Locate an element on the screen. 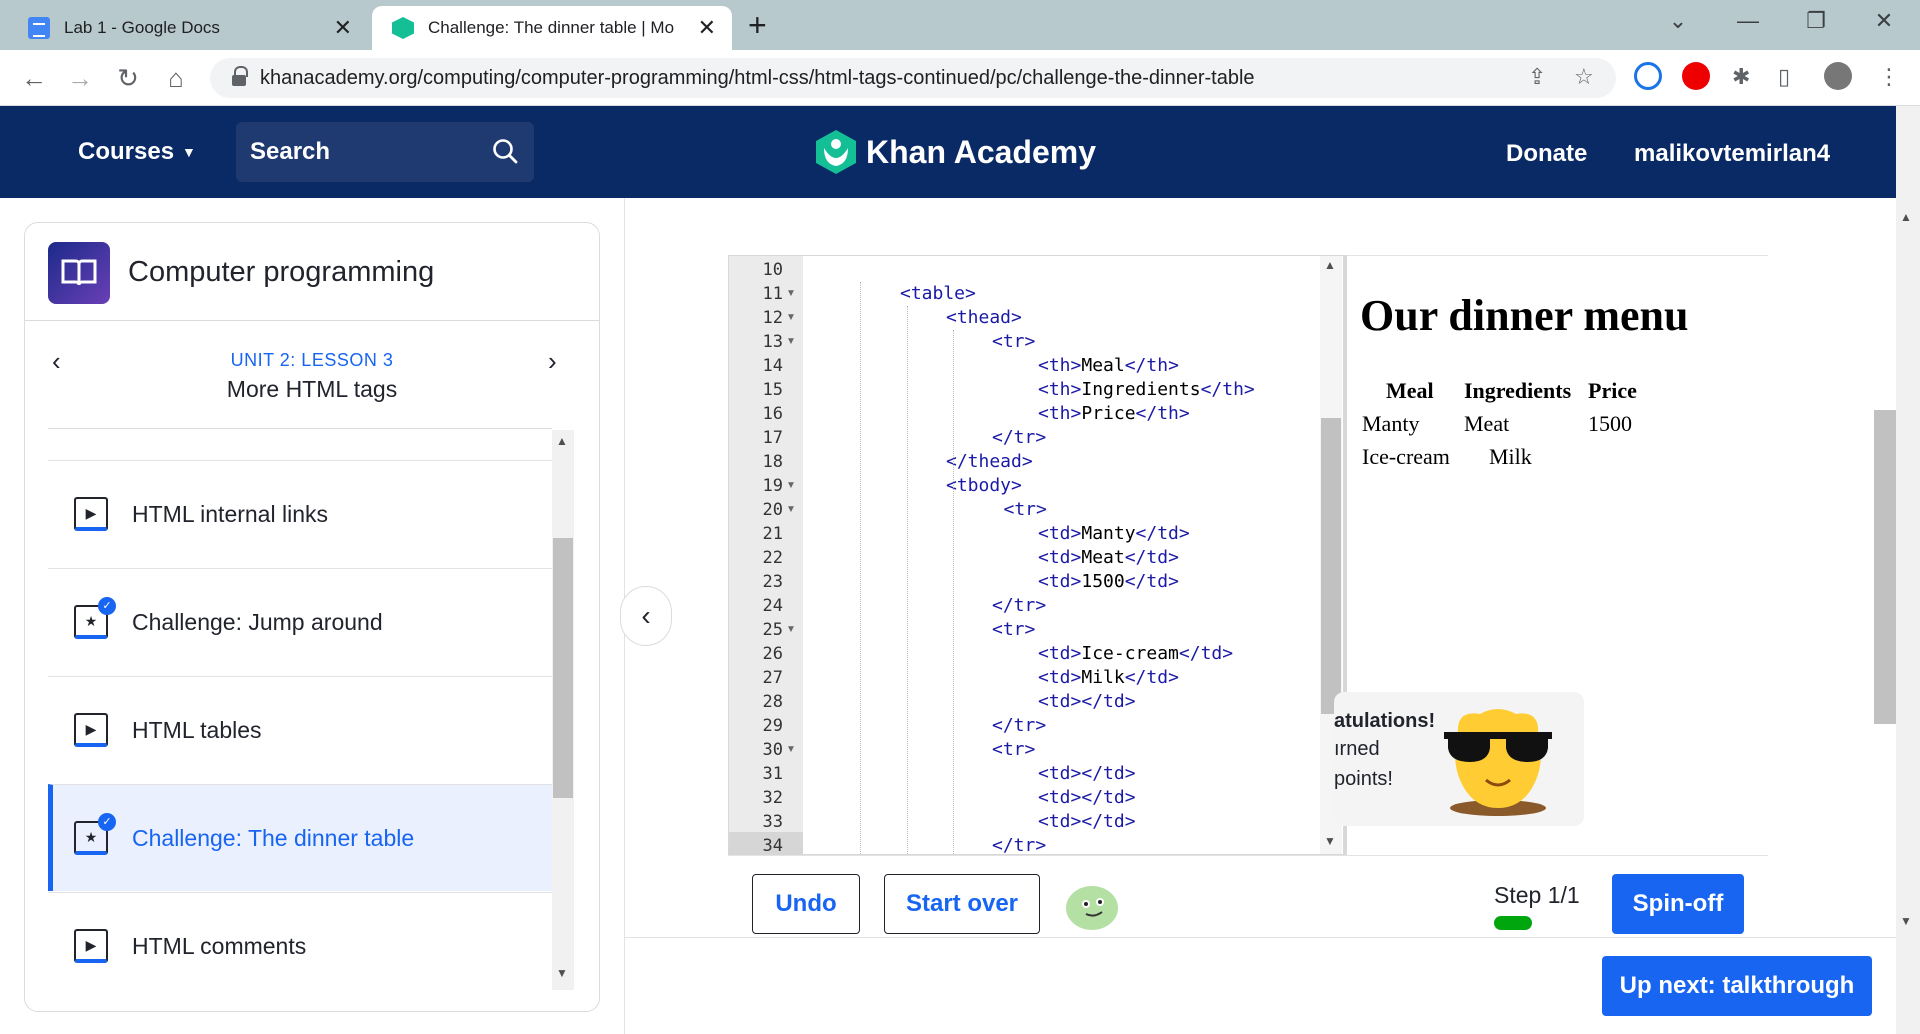 The height and width of the screenshot is (1034, 1920). sidebar-item-challenge-dinner-table: ★ ✓ Challenge: The dinner table is located at coordinates (300, 837).